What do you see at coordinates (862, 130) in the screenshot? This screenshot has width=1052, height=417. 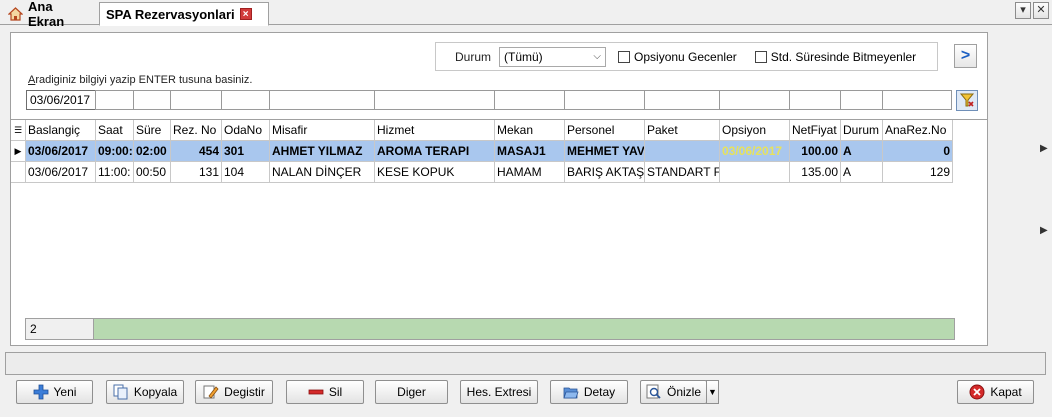 I see `col-durum: Durum` at bounding box center [862, 130].